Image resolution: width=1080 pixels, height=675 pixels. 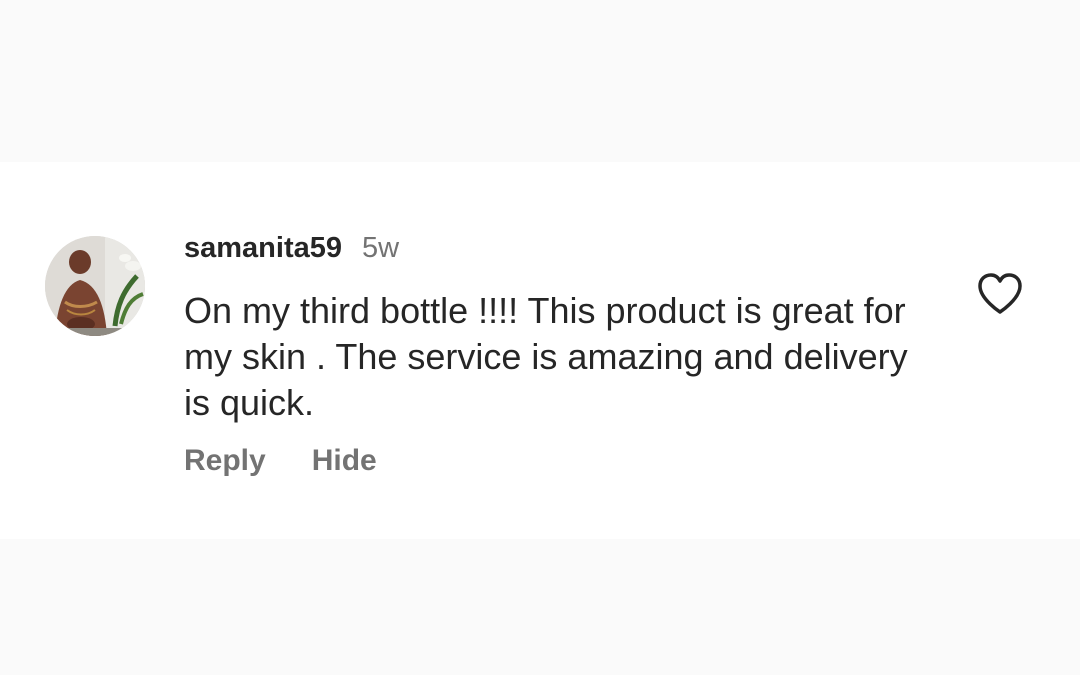 I want to click on reply-button: Reply, so click(x=225, y=461).